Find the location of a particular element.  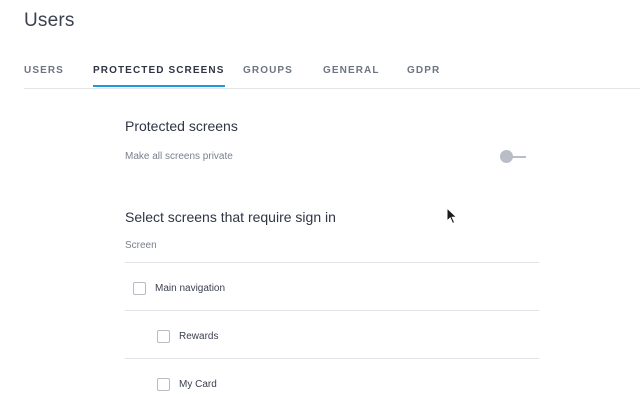

tab-gdpr: GDPR is located at coordinates (423, 76).